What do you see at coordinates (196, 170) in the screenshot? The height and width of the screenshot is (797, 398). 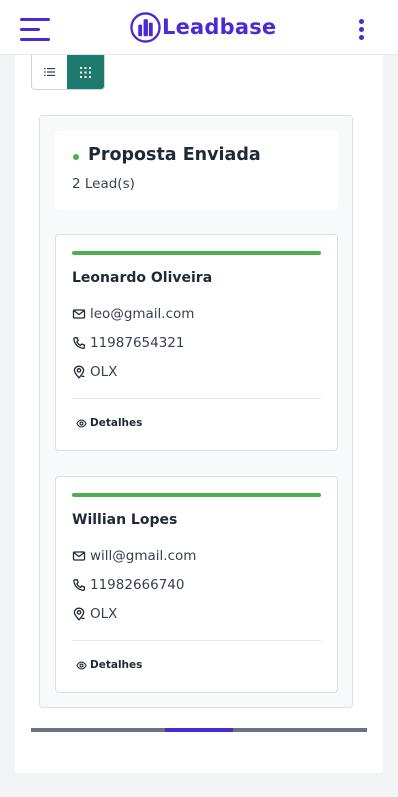 I see `column-header: Proposta Enviada 2 Lead(s)` at bounding box center [196, 170].